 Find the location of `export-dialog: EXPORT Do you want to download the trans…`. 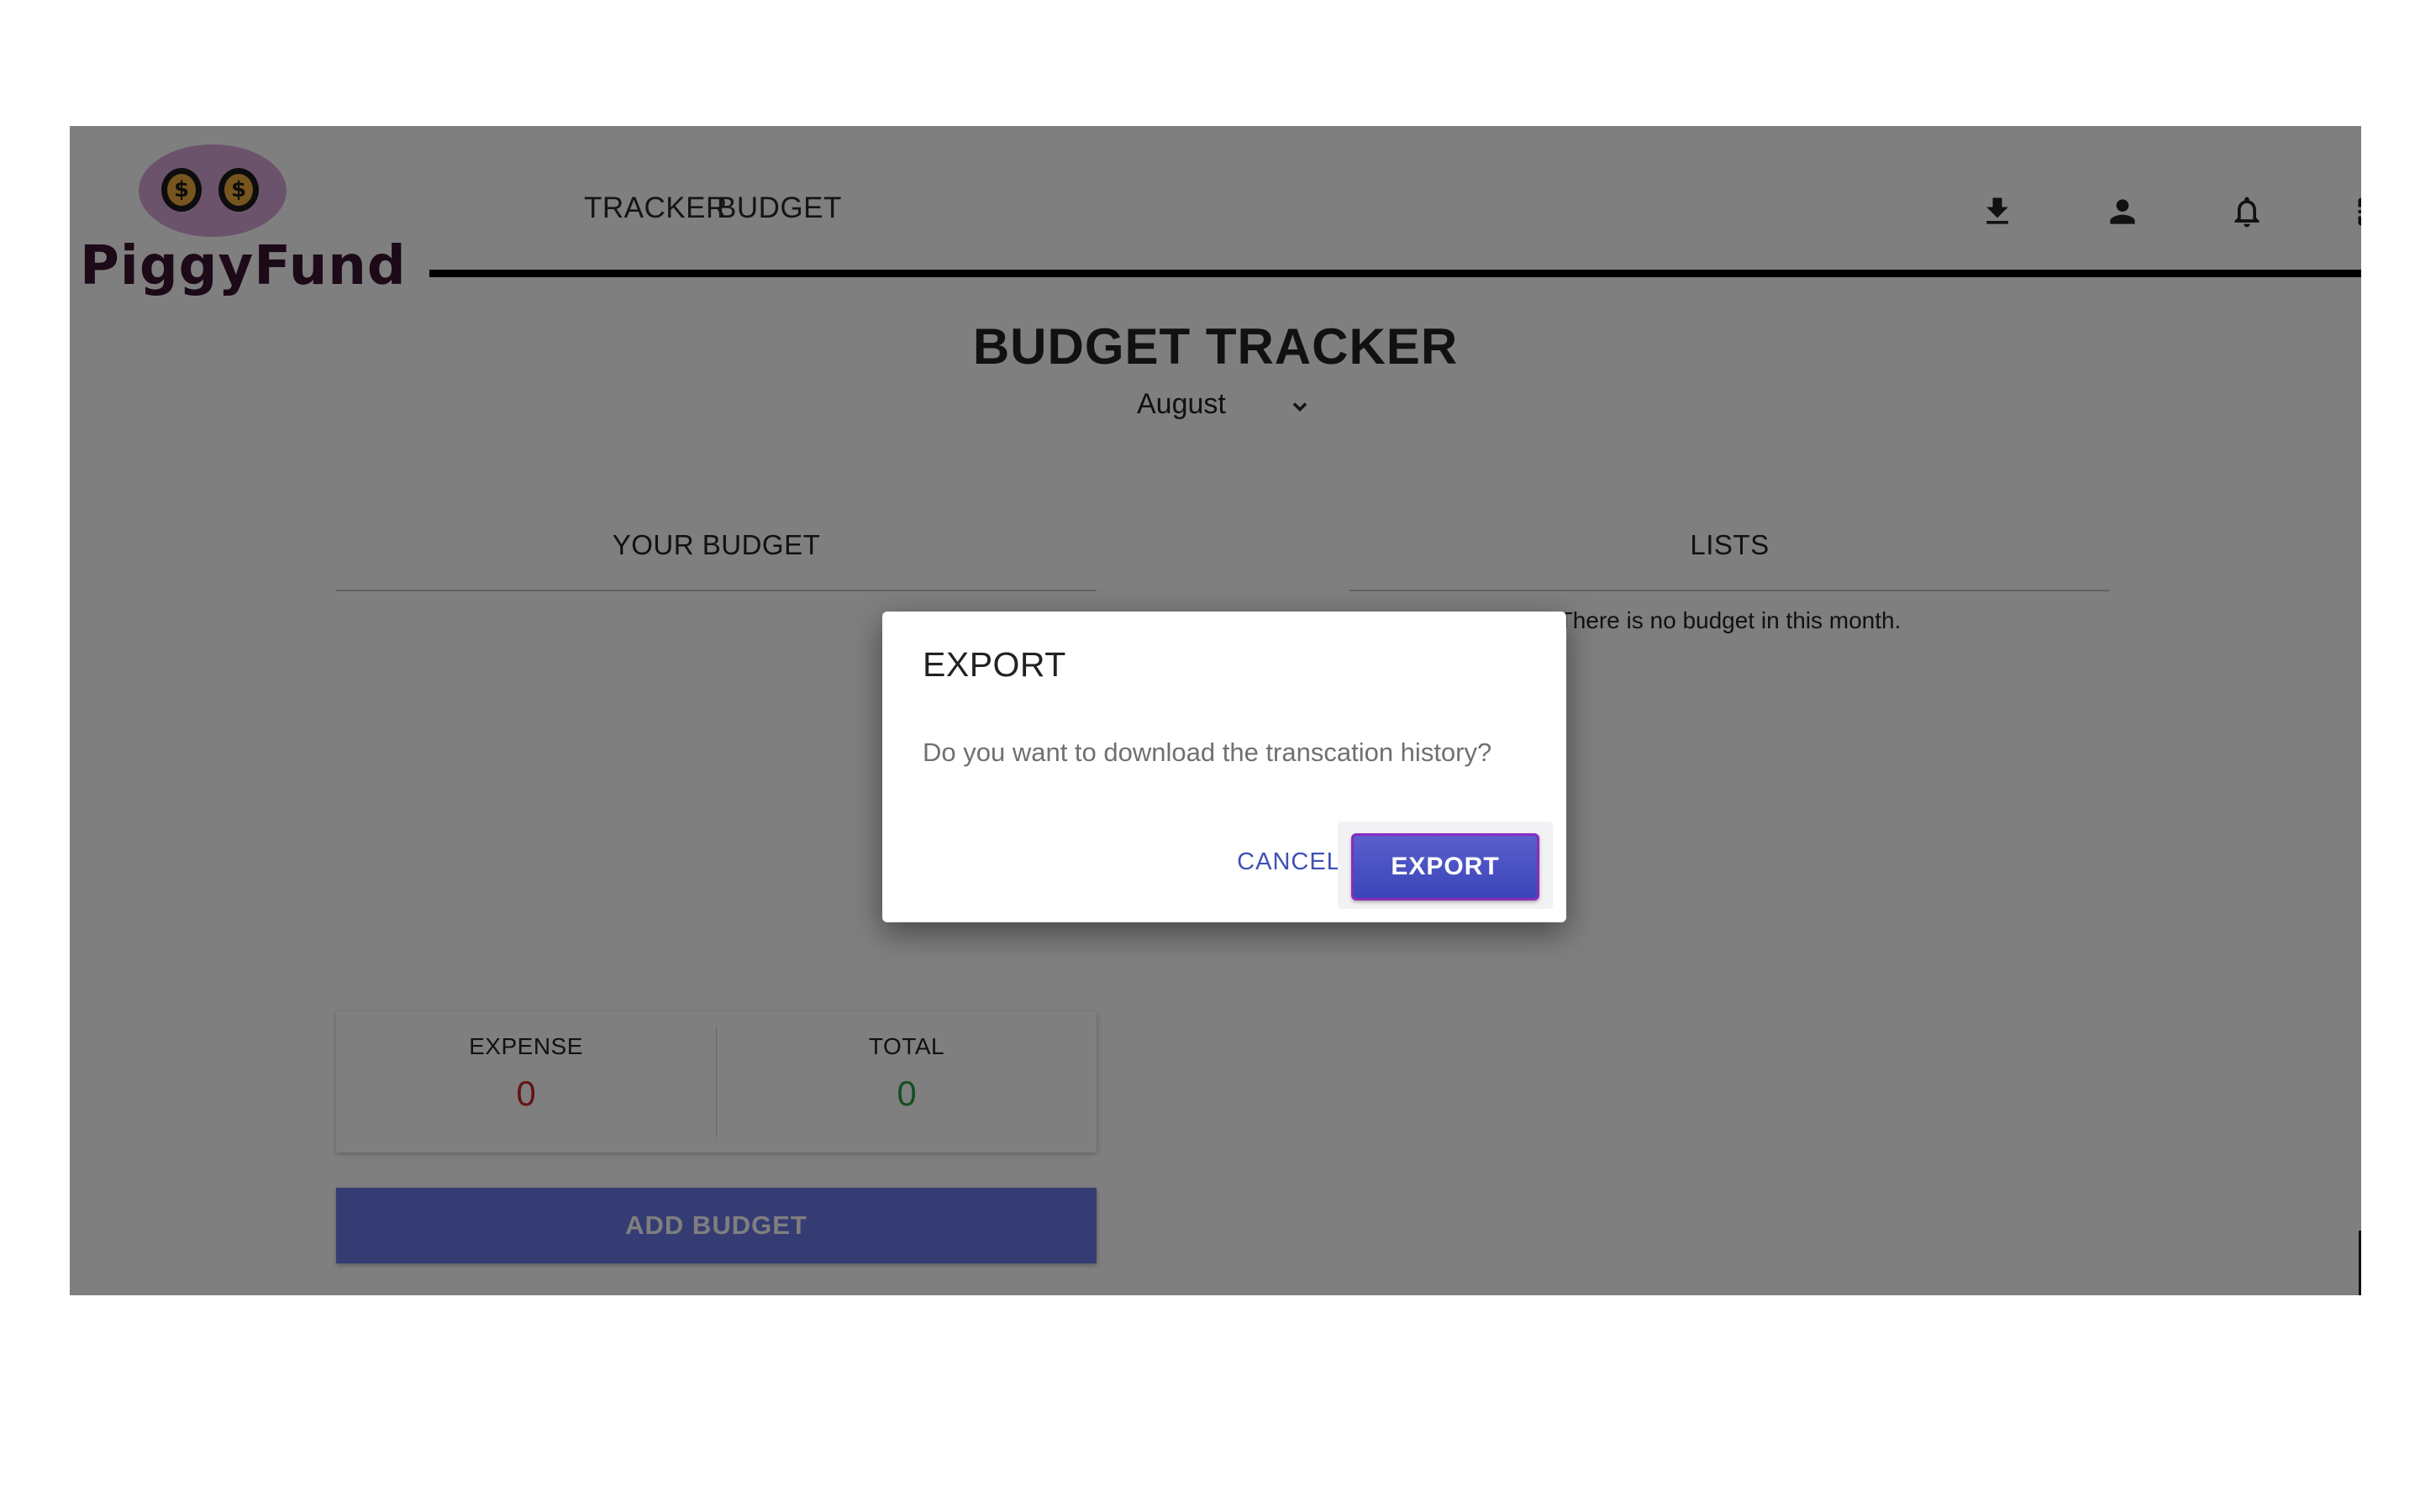

export-dialog: EXPORT Do you want to download the trans… is located at coordinates (1224, 767).